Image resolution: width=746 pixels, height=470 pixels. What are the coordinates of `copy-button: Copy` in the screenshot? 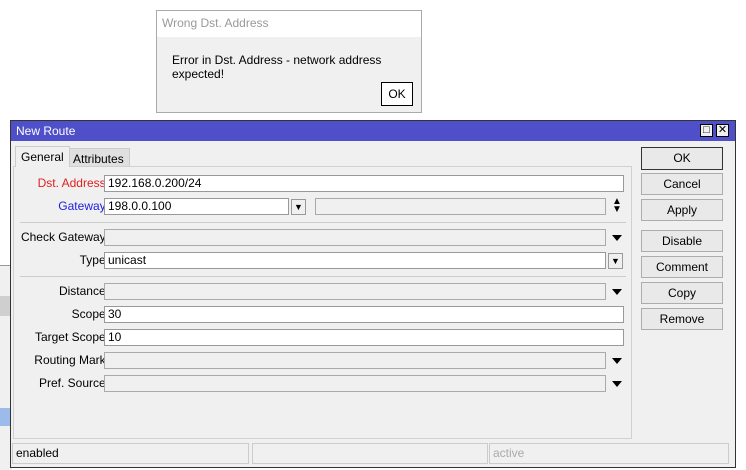 It's located at (682, 293).